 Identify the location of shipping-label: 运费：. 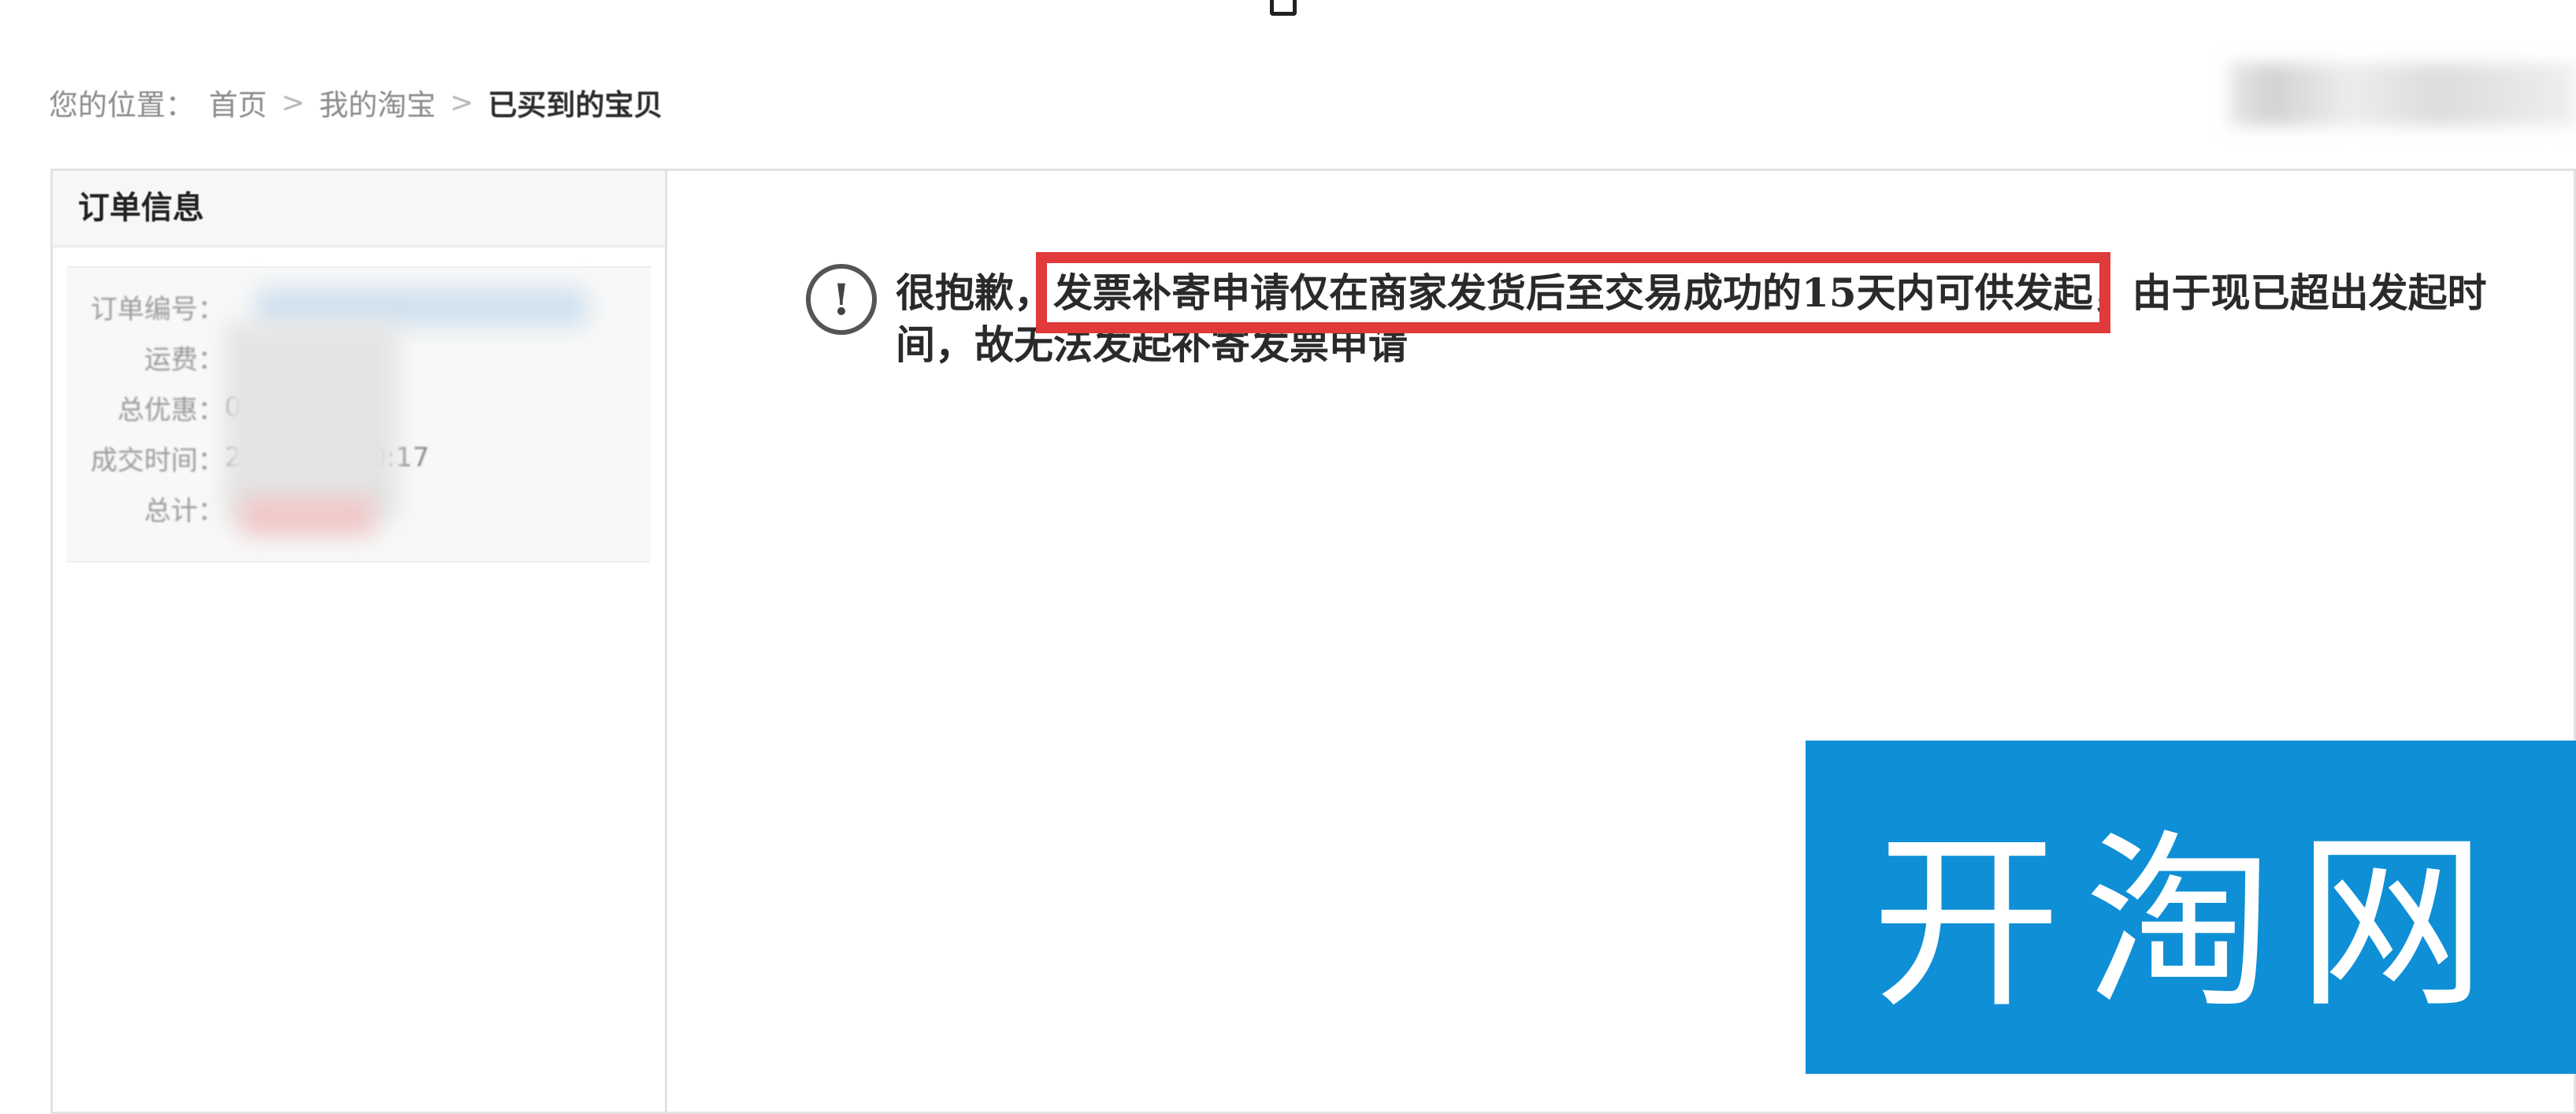
(184, 360).